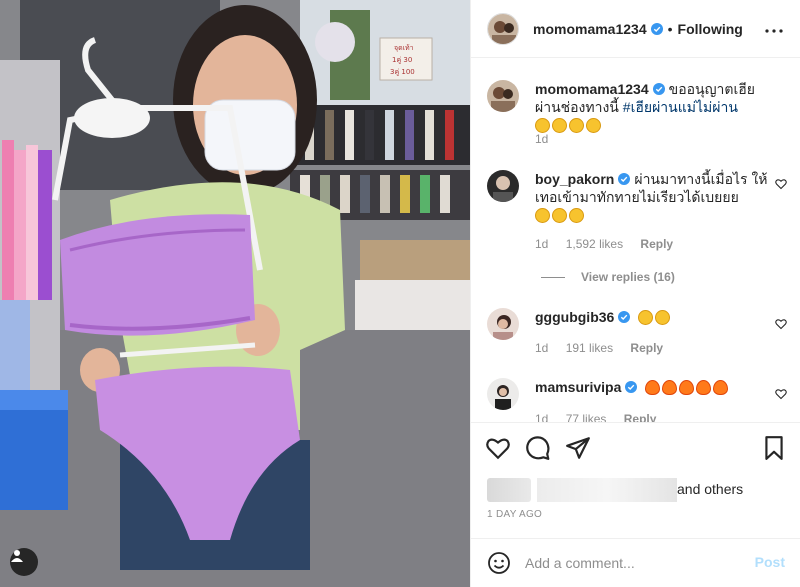 The image size is (800, 587). What do you see at coordinates (607, 490) in the screenshot?
I see `blurred-liker-names` at bounding box center [607, 490].